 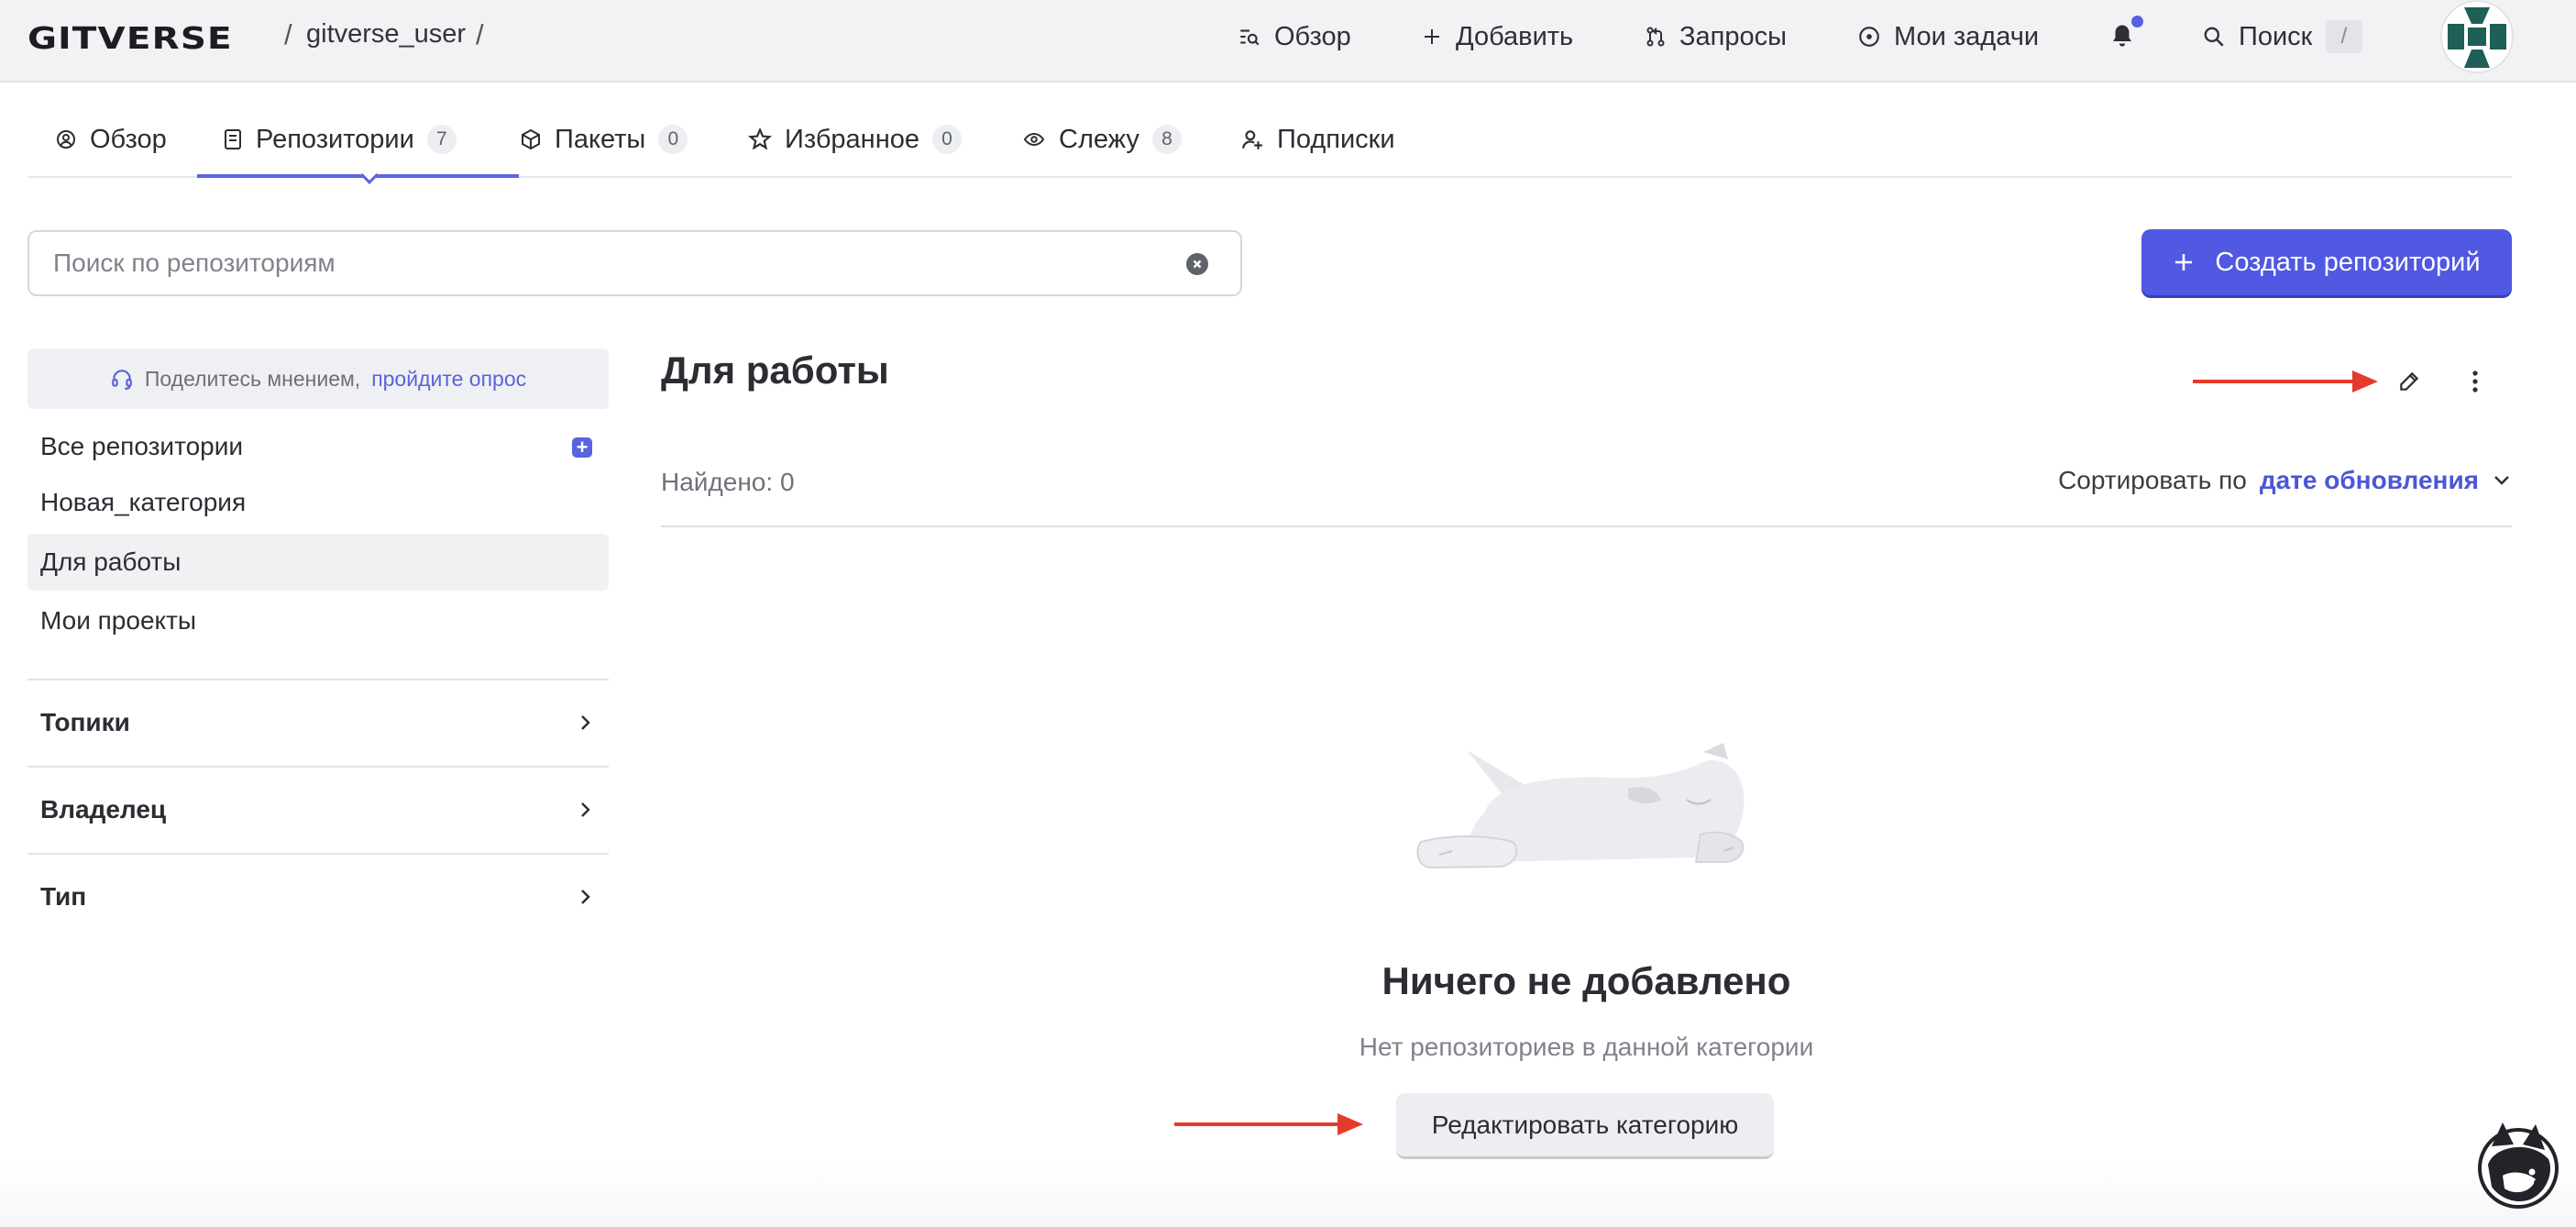 I want to click on tab-label: Избранное, so click(x=852, y=139).